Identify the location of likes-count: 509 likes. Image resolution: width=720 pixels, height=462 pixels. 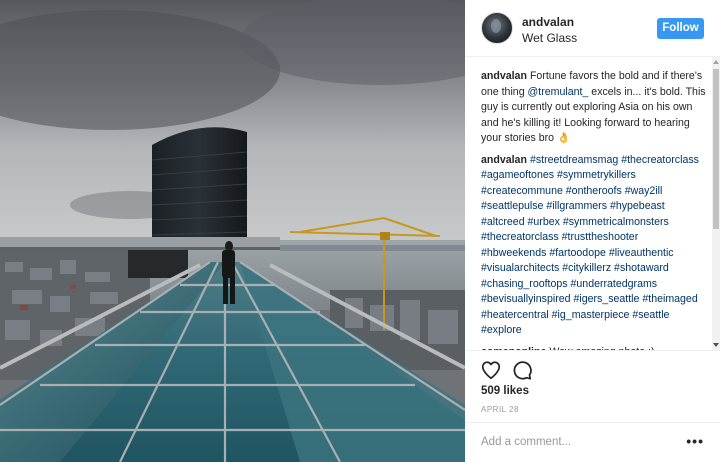
(505, 391).